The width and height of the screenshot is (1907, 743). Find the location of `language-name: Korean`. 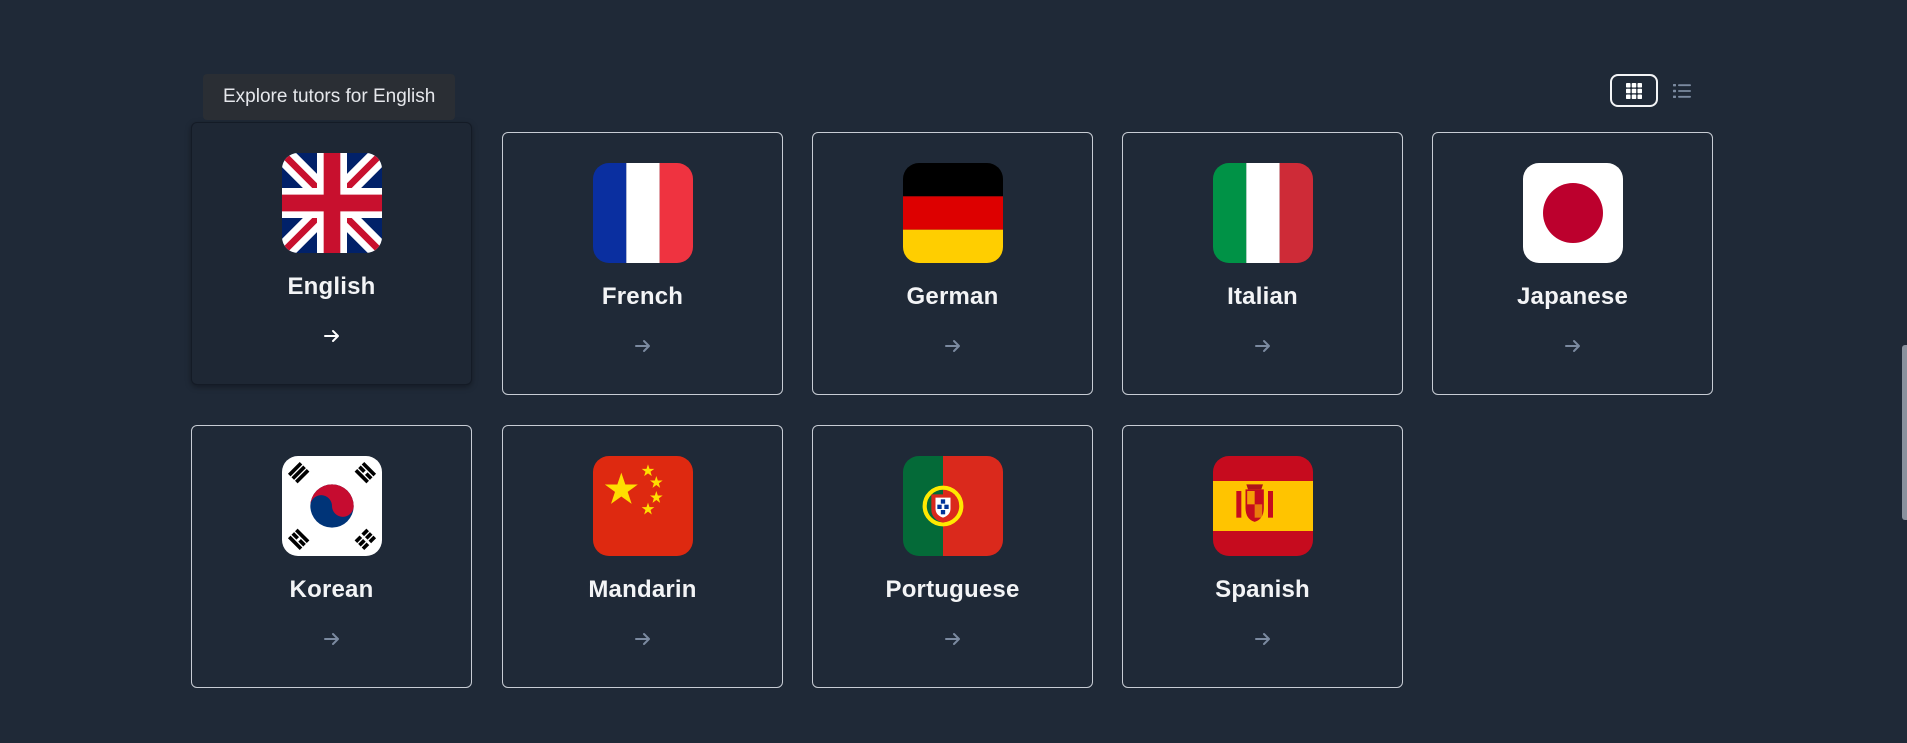

language-name: Korean is located at coordinates (331, 589).